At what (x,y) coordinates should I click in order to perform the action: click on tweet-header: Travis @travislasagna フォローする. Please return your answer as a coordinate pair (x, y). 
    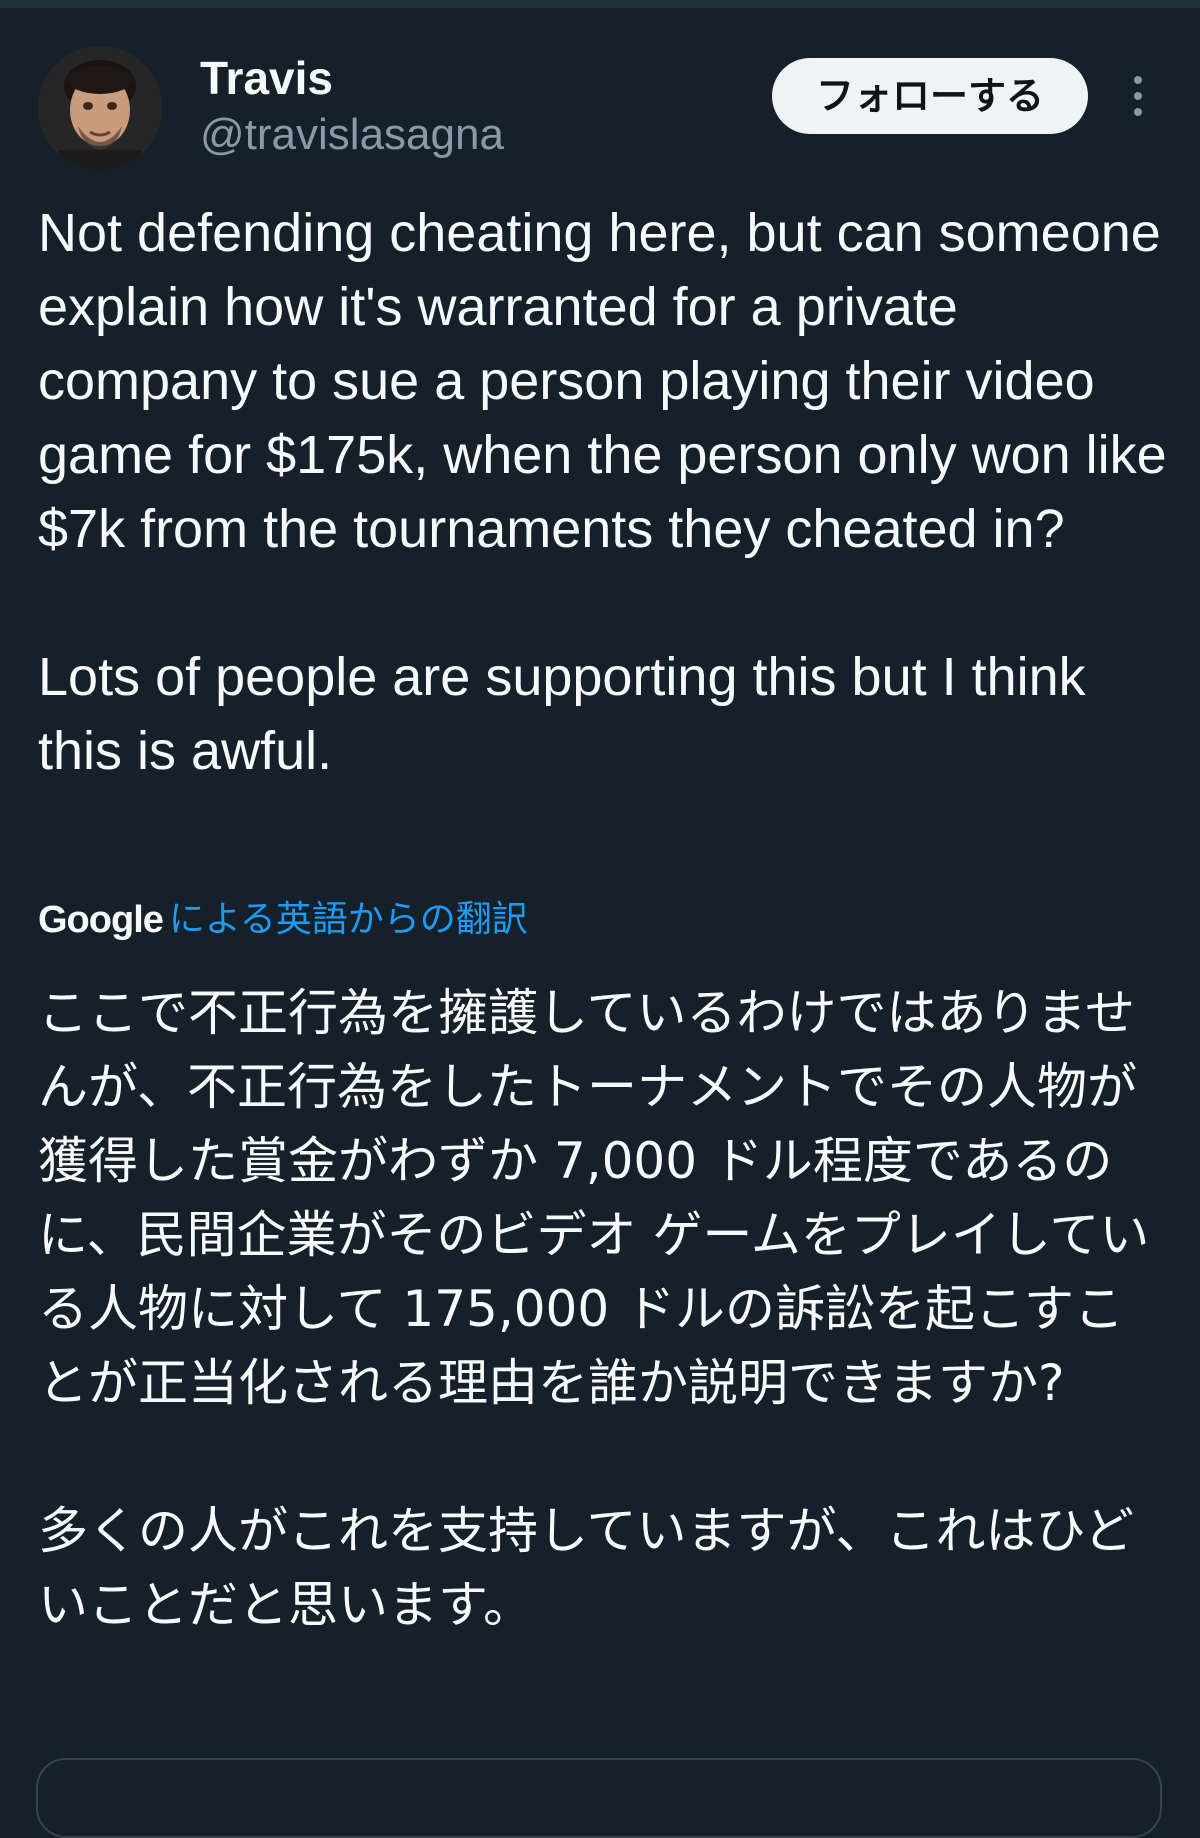
    Looking at the image, I should click on (603, 111).